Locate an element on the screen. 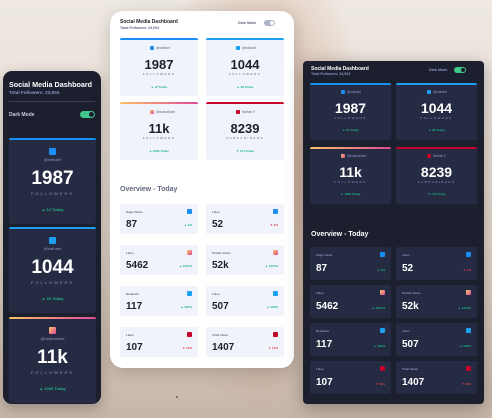 The image size is (492, 418). overview-label: Retweets is located at coordinates (133, 294).